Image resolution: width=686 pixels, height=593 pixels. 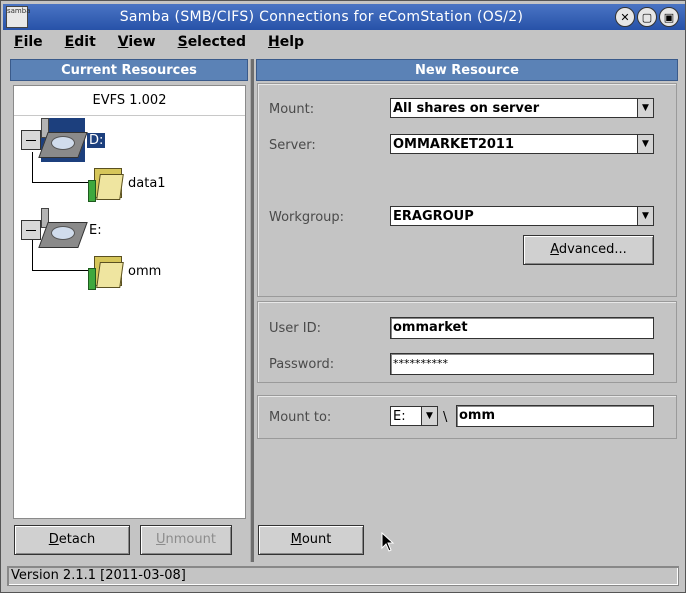 What do you see at coordinates (522, 364) in the screenshot?
I see `password-input: **********` at bounding box center [522, 364].